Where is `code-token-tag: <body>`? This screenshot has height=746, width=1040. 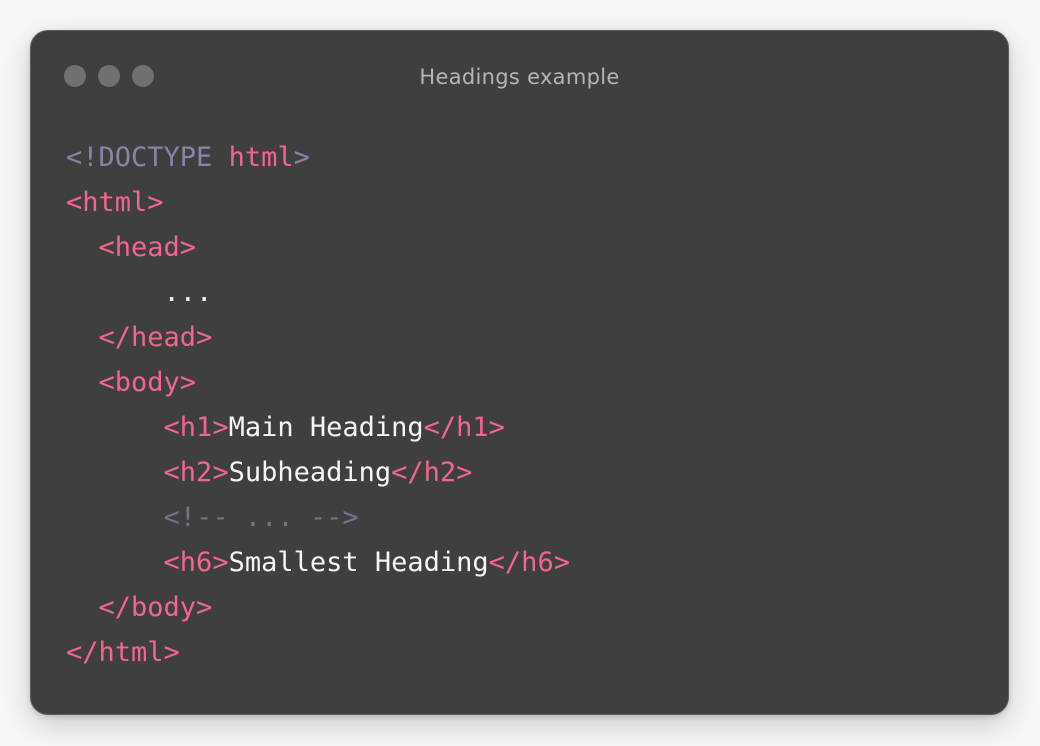
code-token-tag: <body> is located at coordinates (147, 382).